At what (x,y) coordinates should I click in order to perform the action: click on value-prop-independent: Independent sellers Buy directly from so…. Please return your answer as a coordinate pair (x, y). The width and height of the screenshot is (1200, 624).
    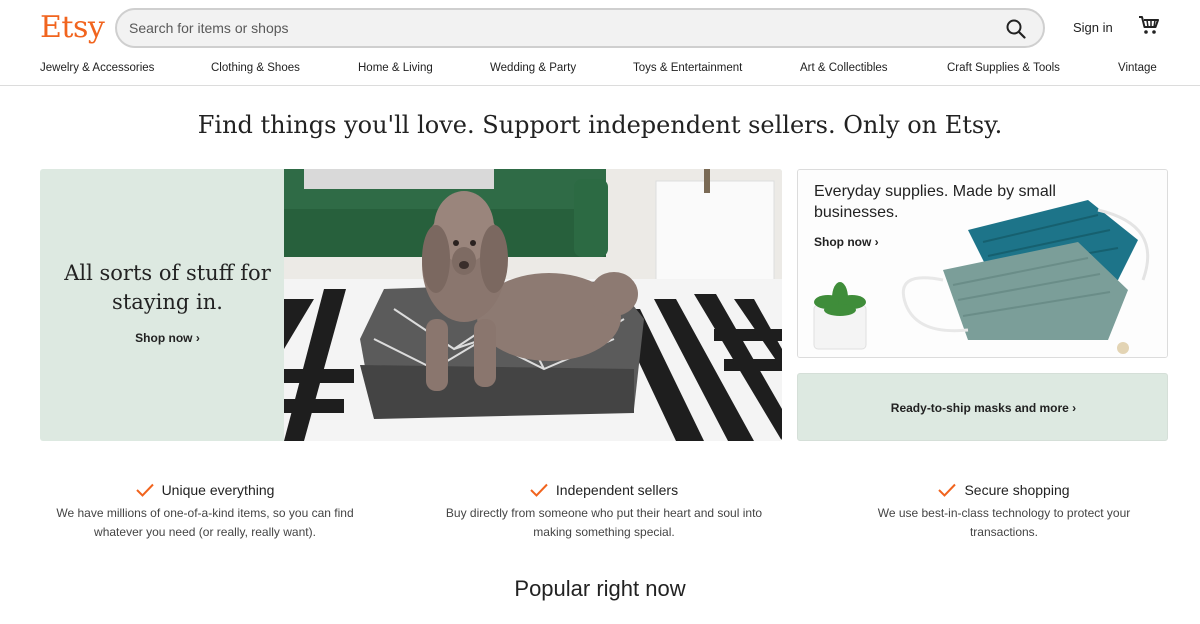
    Looking at the image, I should click on (604, 512).